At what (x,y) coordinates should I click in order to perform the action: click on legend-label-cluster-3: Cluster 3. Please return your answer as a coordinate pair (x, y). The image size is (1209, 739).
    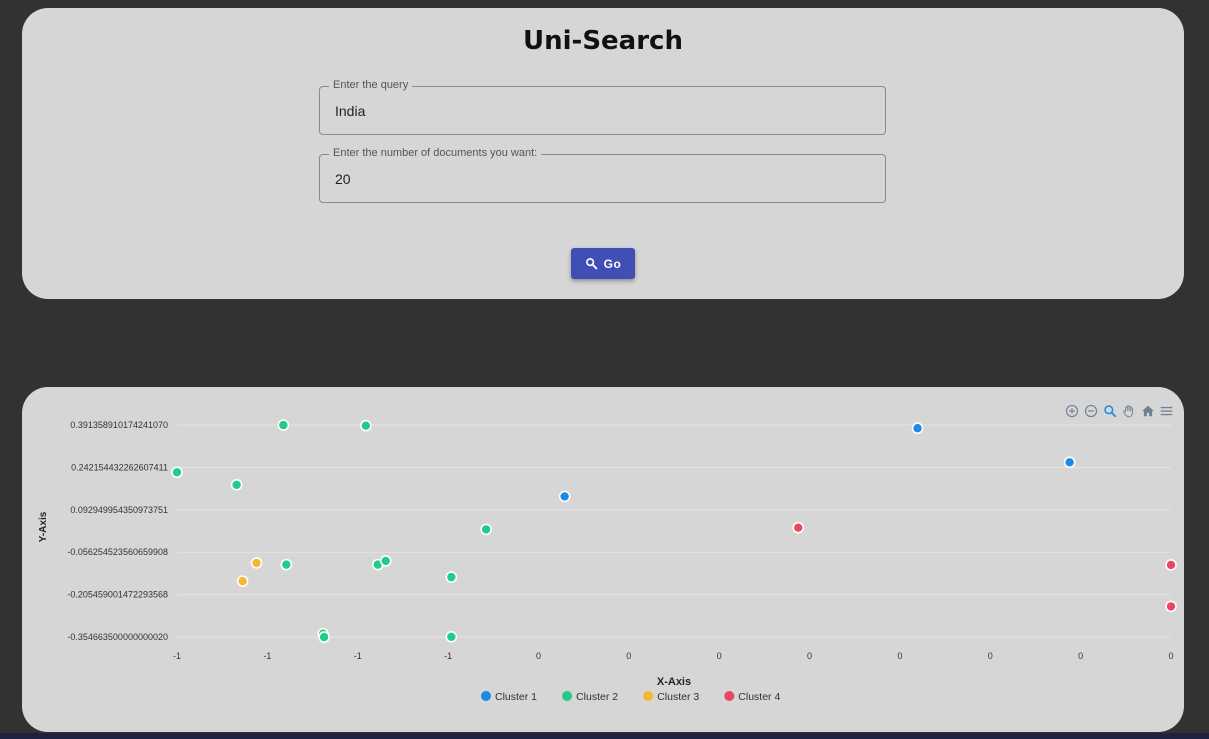
    Looking at the image, I should click on (678, 697).